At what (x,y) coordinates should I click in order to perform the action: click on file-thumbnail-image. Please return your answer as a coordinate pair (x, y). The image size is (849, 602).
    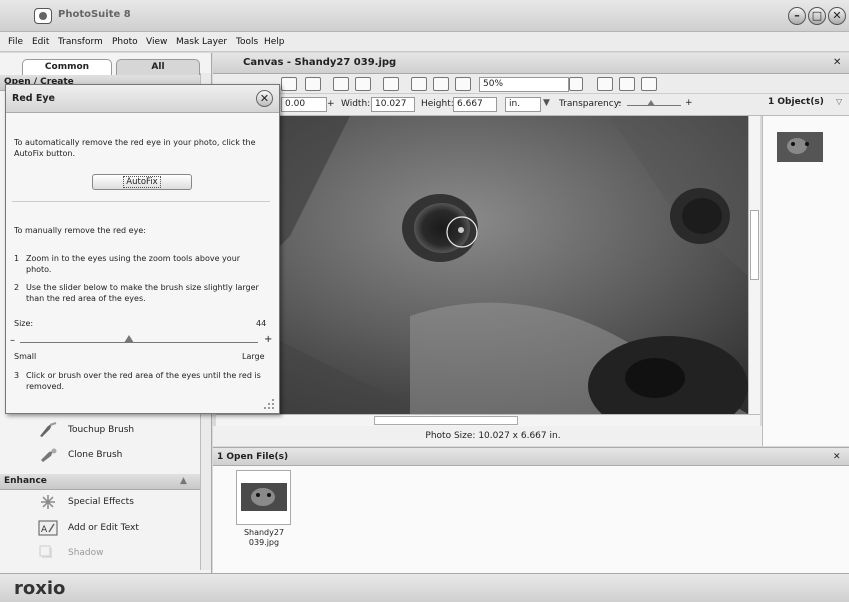
    Looking at the image, I should click on (264, 497).